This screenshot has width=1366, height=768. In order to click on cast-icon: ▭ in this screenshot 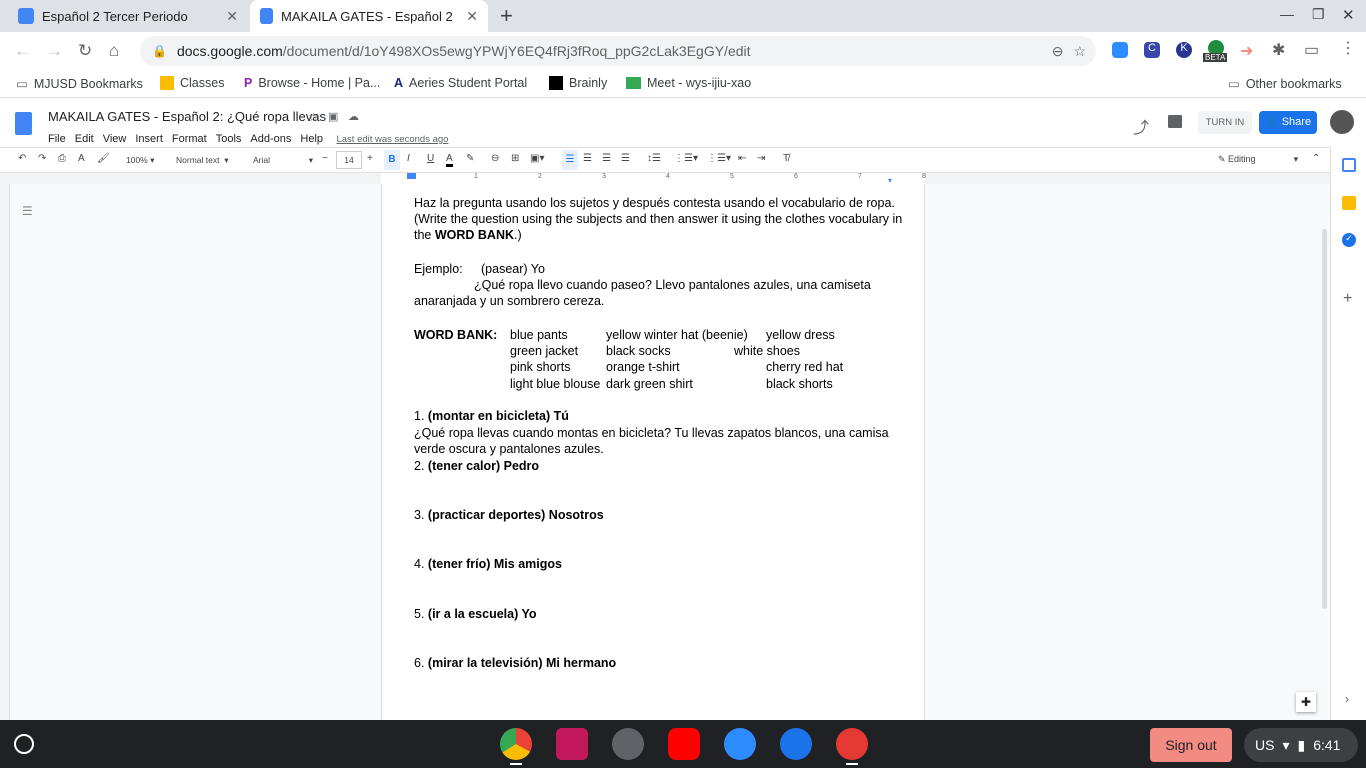, I will do `click(1311, 50)`.